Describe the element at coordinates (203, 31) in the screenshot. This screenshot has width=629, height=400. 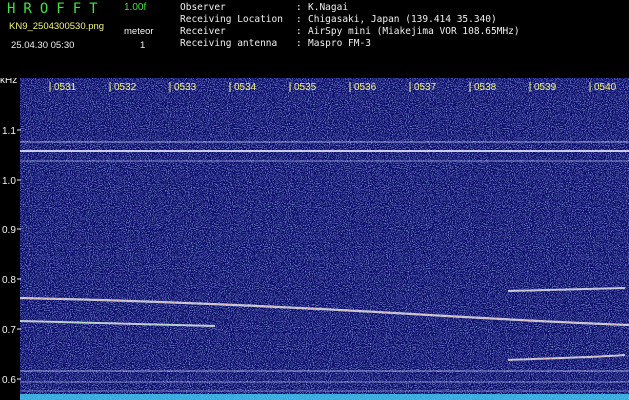
I see `info-key: Receiver` at that location.